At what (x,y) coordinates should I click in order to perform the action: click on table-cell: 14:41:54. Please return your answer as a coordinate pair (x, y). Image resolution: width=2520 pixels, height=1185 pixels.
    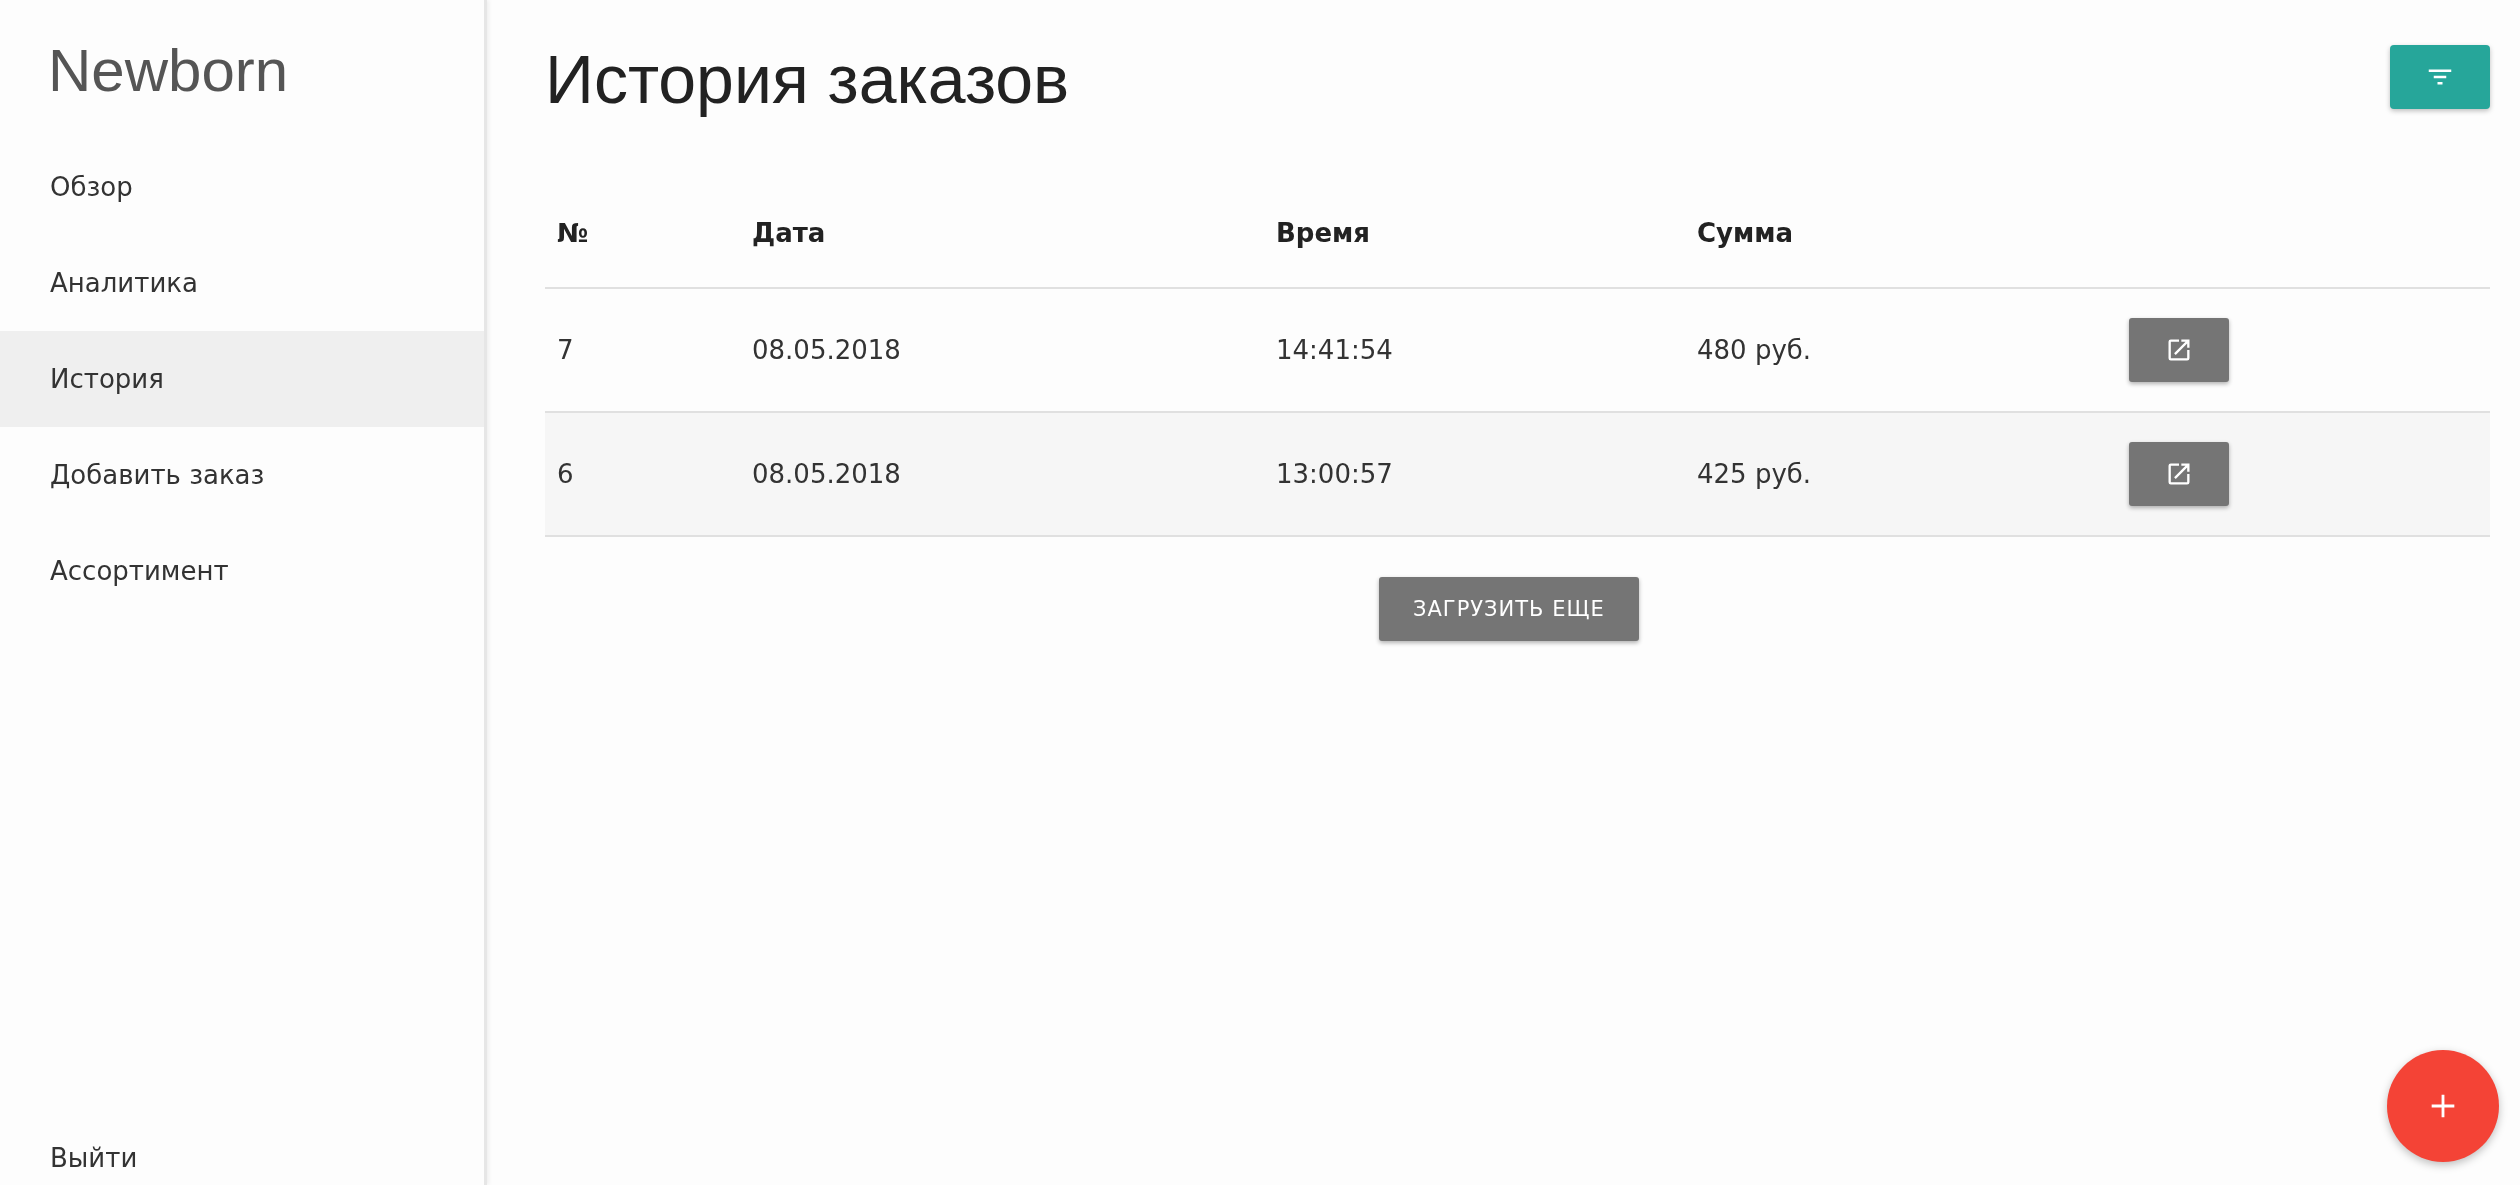
    Looking at the image, I should click on (1334, 350).